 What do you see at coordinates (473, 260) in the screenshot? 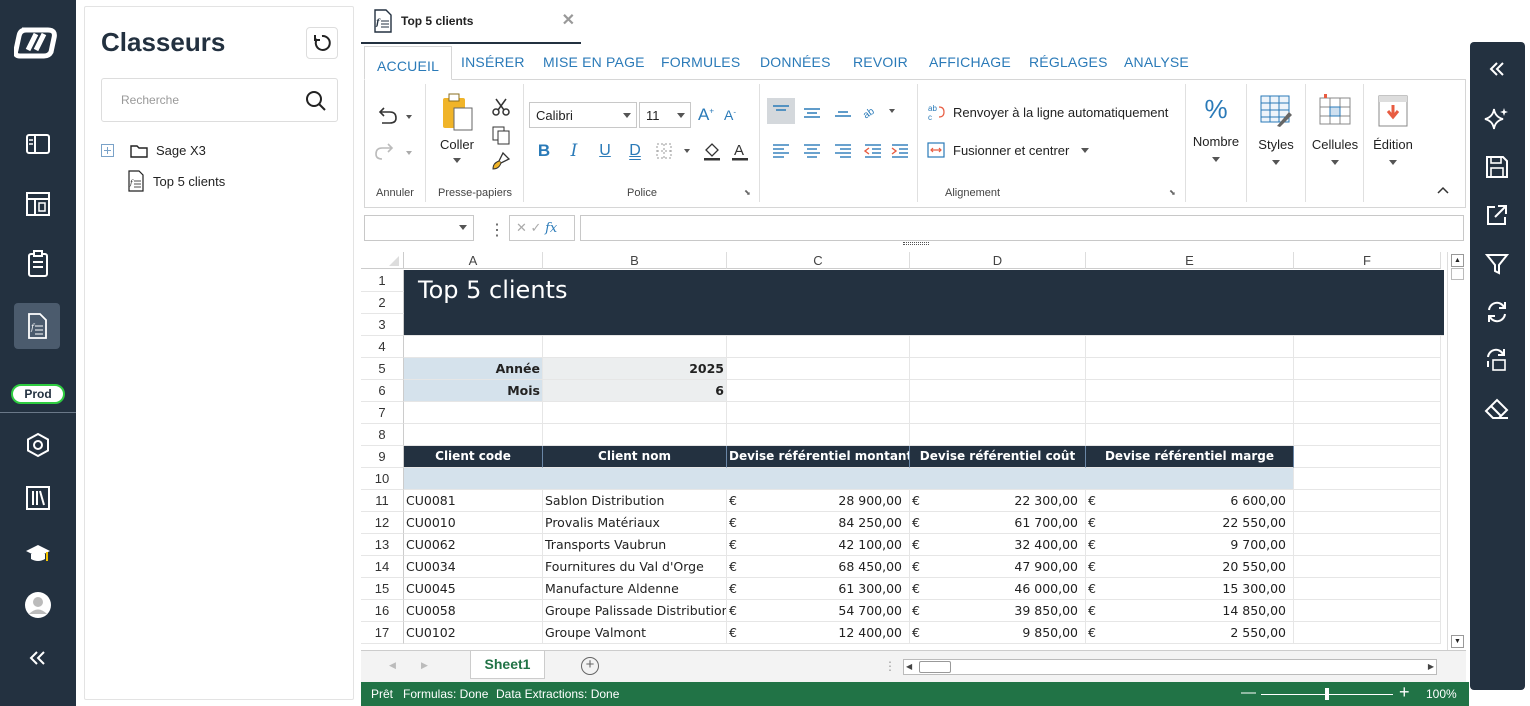
I see `column-header: A` at bounding box center [473, 260].